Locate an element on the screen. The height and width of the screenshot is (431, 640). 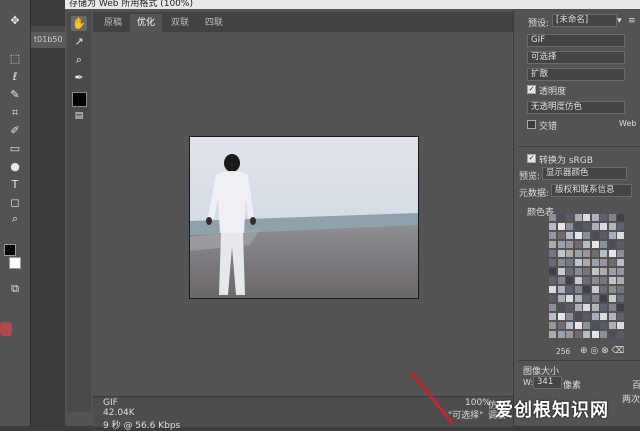
crop-tool-icon: ⌗ is located at coordinates (15, 113).